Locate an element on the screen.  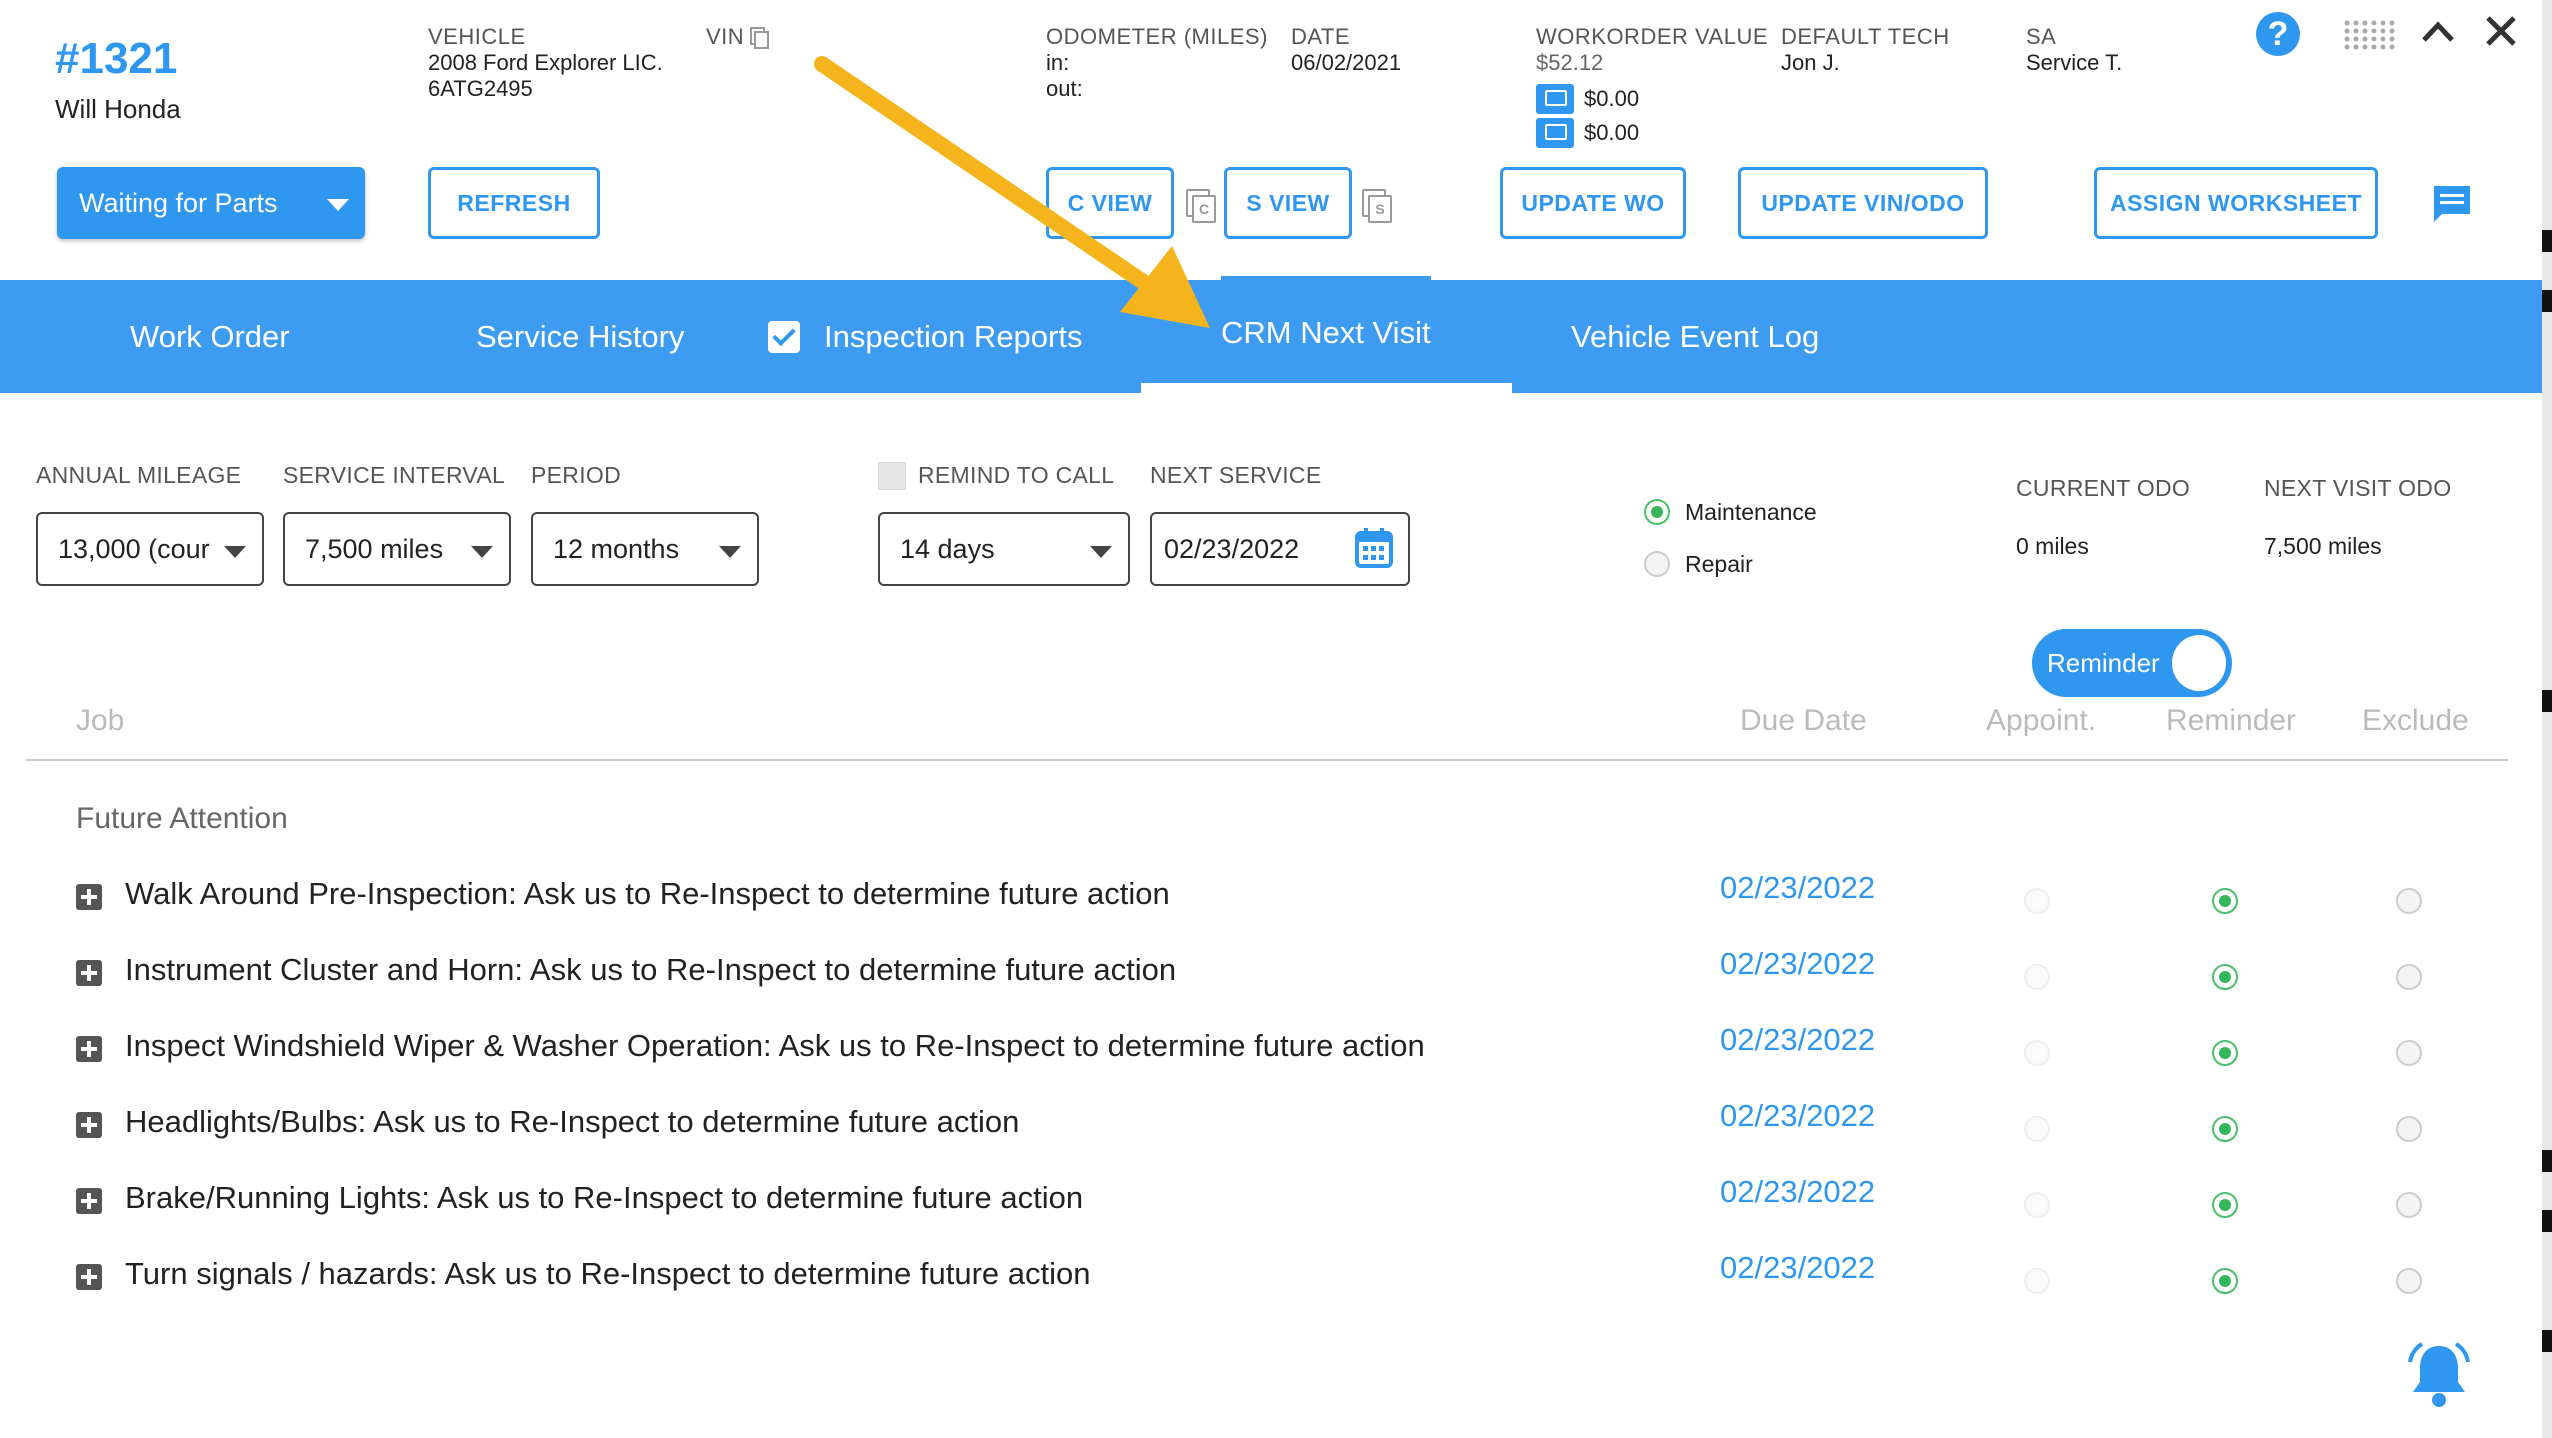
notification-bell-icon is located at coordinates (2439, 1375).